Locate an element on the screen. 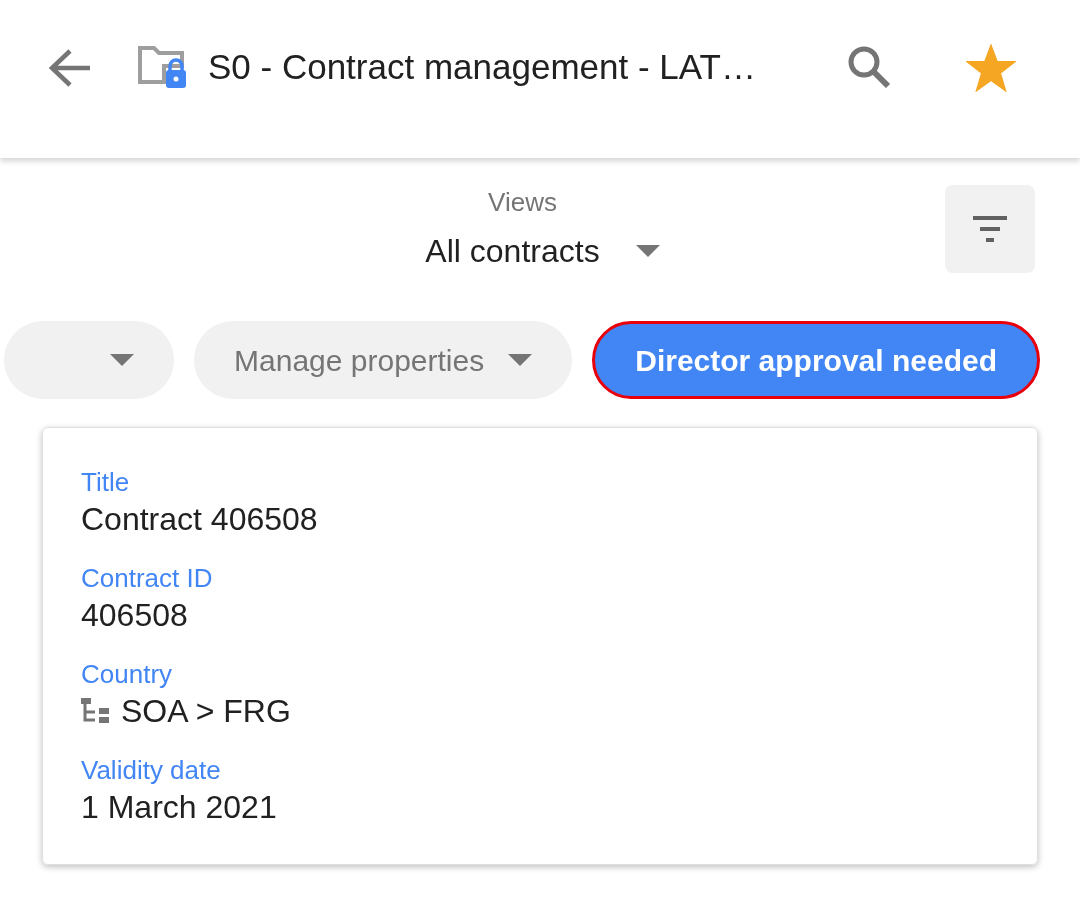  field-value: Contract 406508 is located at coordinates (199, 519).